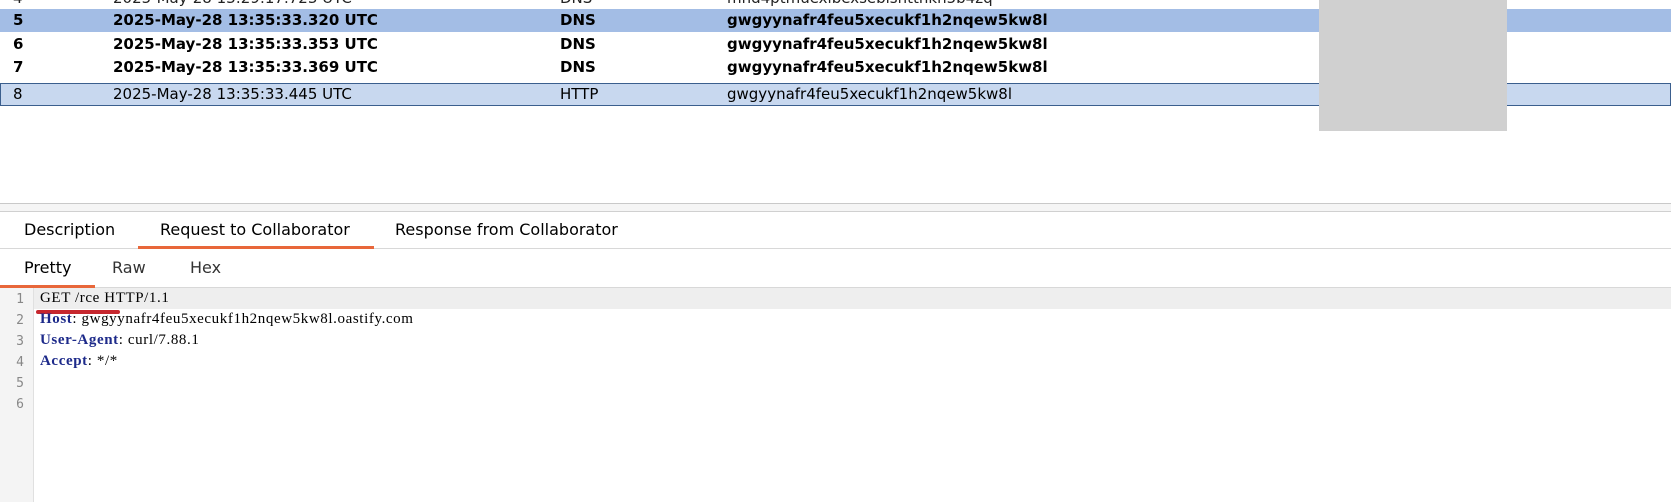  I want to click on header-line-accept: Accept: */*, so click(79, 361).